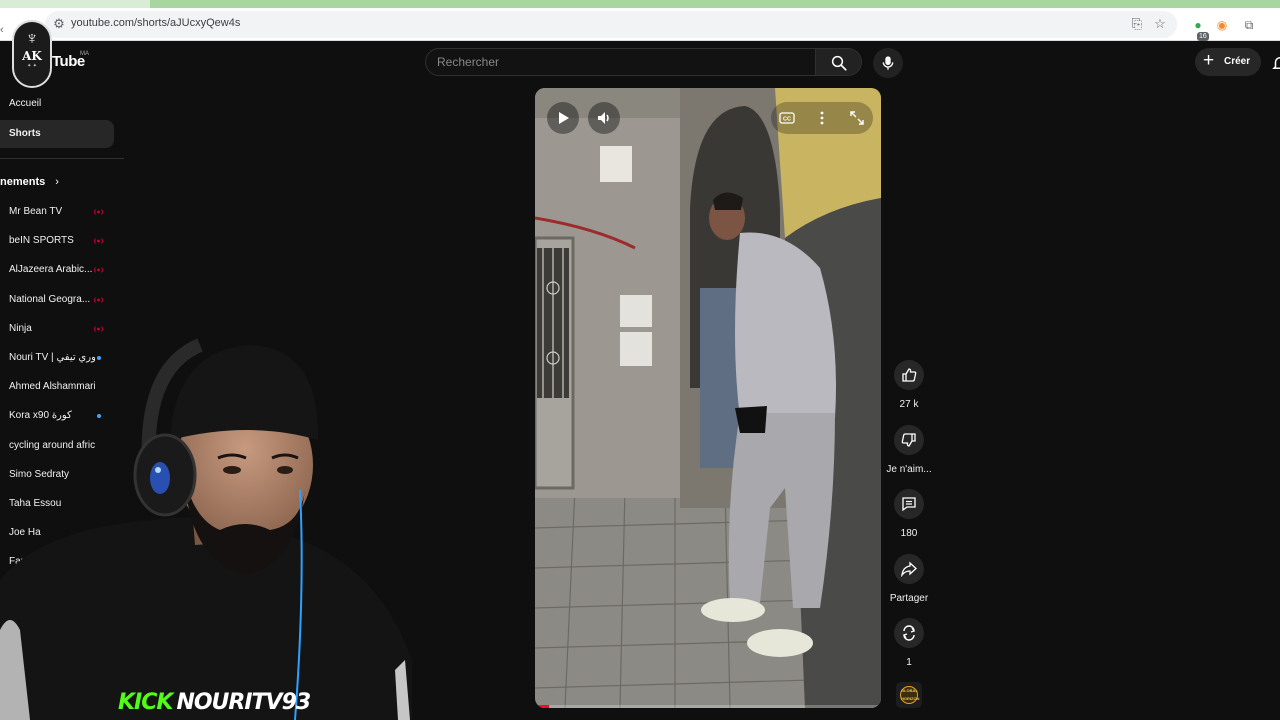 This screenshot has height=720, width=1280. What do you see at coordinates (1237, 61) in the screenshot?
I see `create-button-label: Créer` at bounding box center [1237, 61].